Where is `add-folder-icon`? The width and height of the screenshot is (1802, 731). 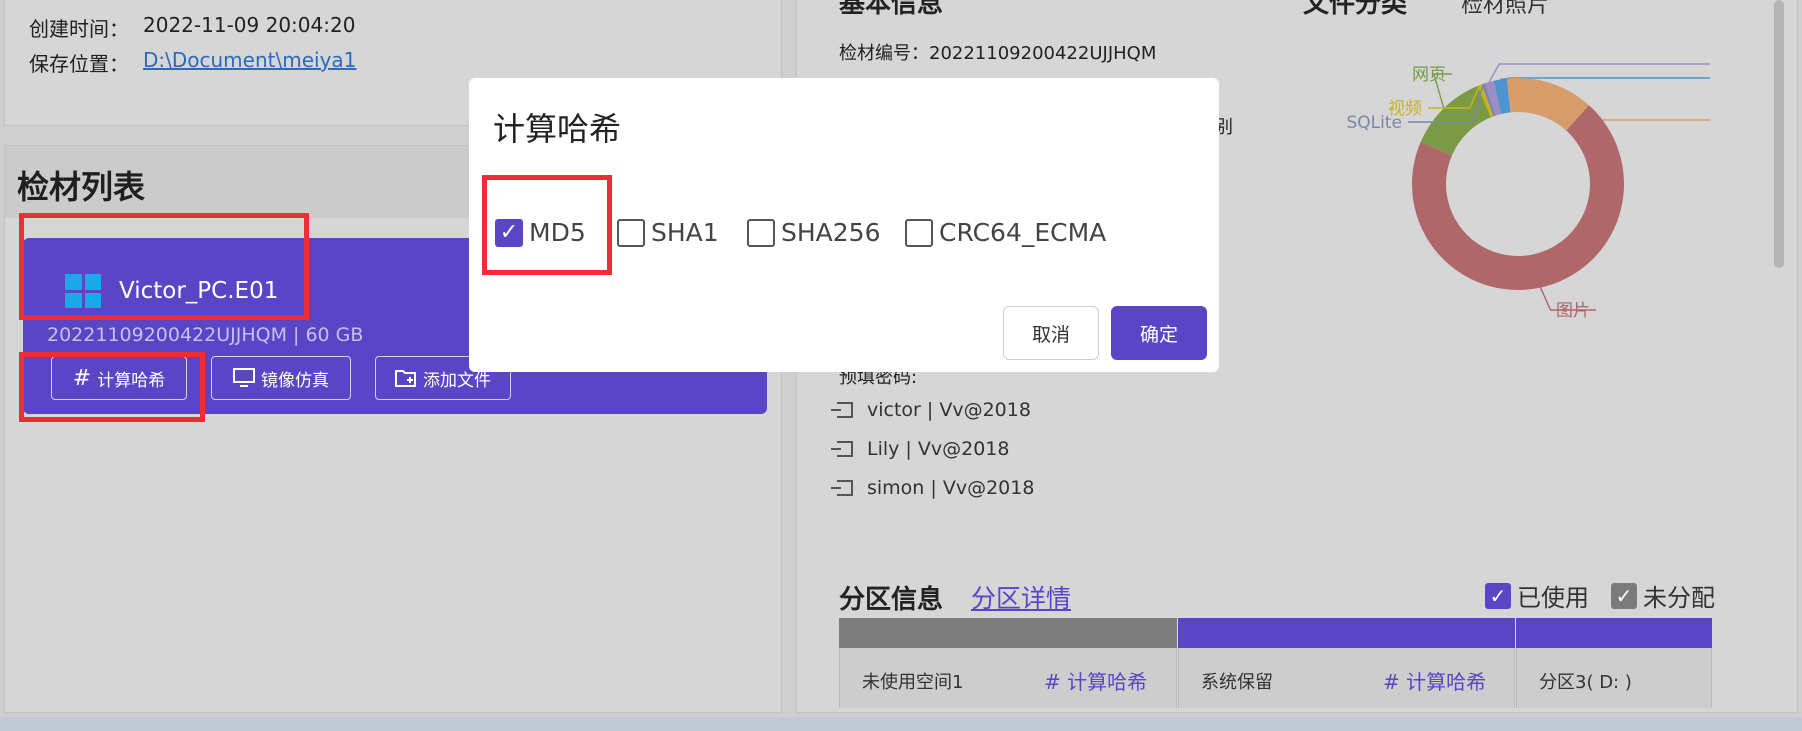
add-folder-icon is located at coordinates (405, 378).